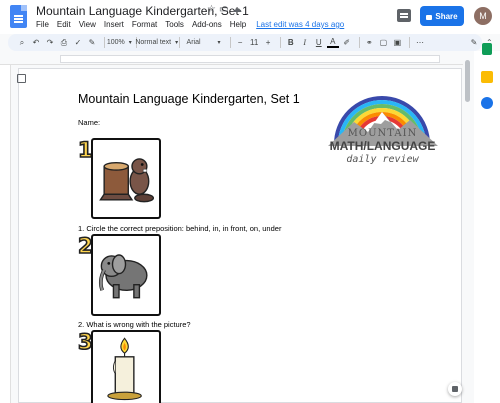 This screenshot has height=403, width=500. I want to click on share-label: Share, so click(446, 16).